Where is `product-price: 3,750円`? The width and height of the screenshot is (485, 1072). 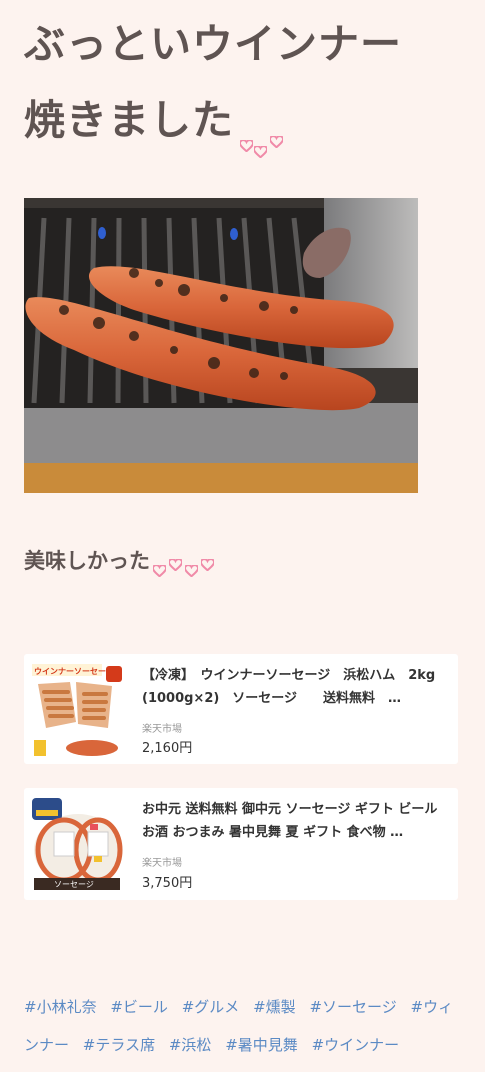 product-price: 3,750円 is located at coordinates (167, 883).